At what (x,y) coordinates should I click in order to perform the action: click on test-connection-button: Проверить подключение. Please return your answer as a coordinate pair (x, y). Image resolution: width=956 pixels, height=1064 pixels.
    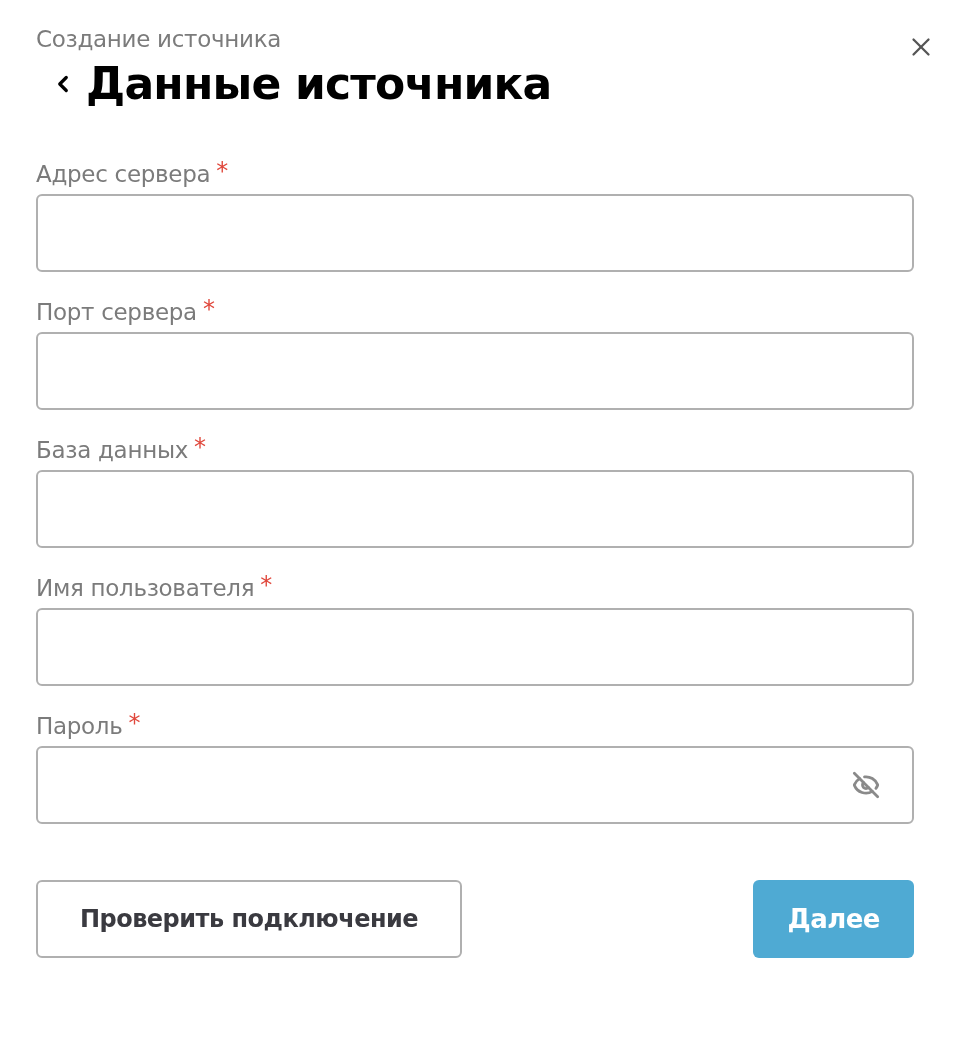
    Looking at the image, I should click on (249, 919).